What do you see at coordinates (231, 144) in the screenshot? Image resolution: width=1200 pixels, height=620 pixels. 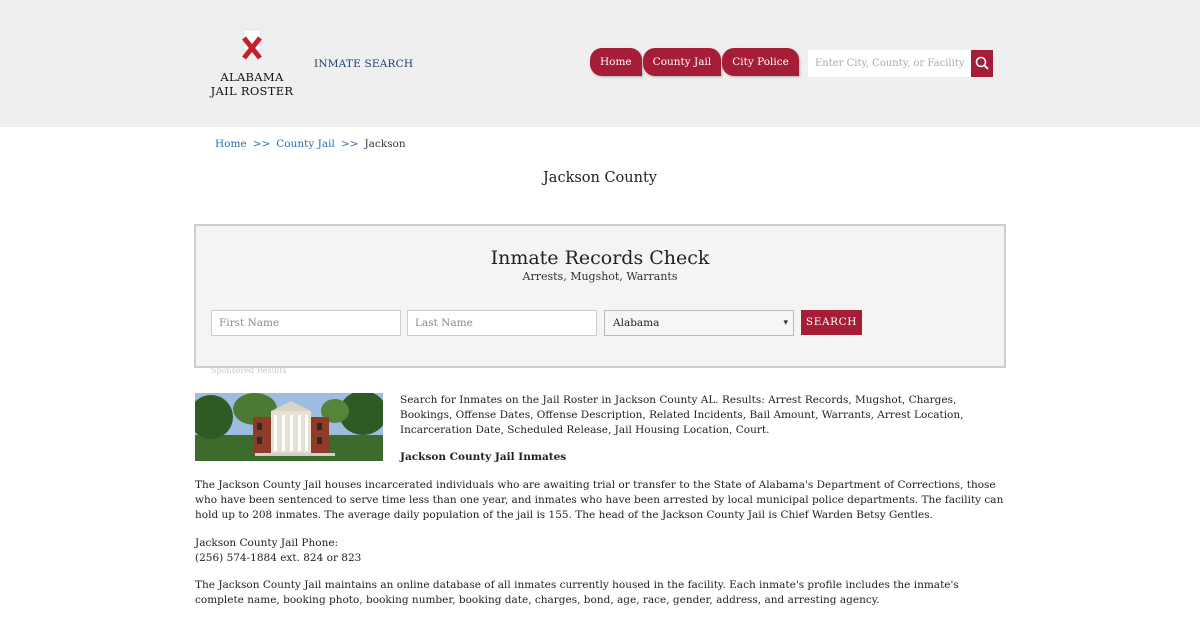 I see `breadcrumb-home: Home` at bounding box center [231, 144].